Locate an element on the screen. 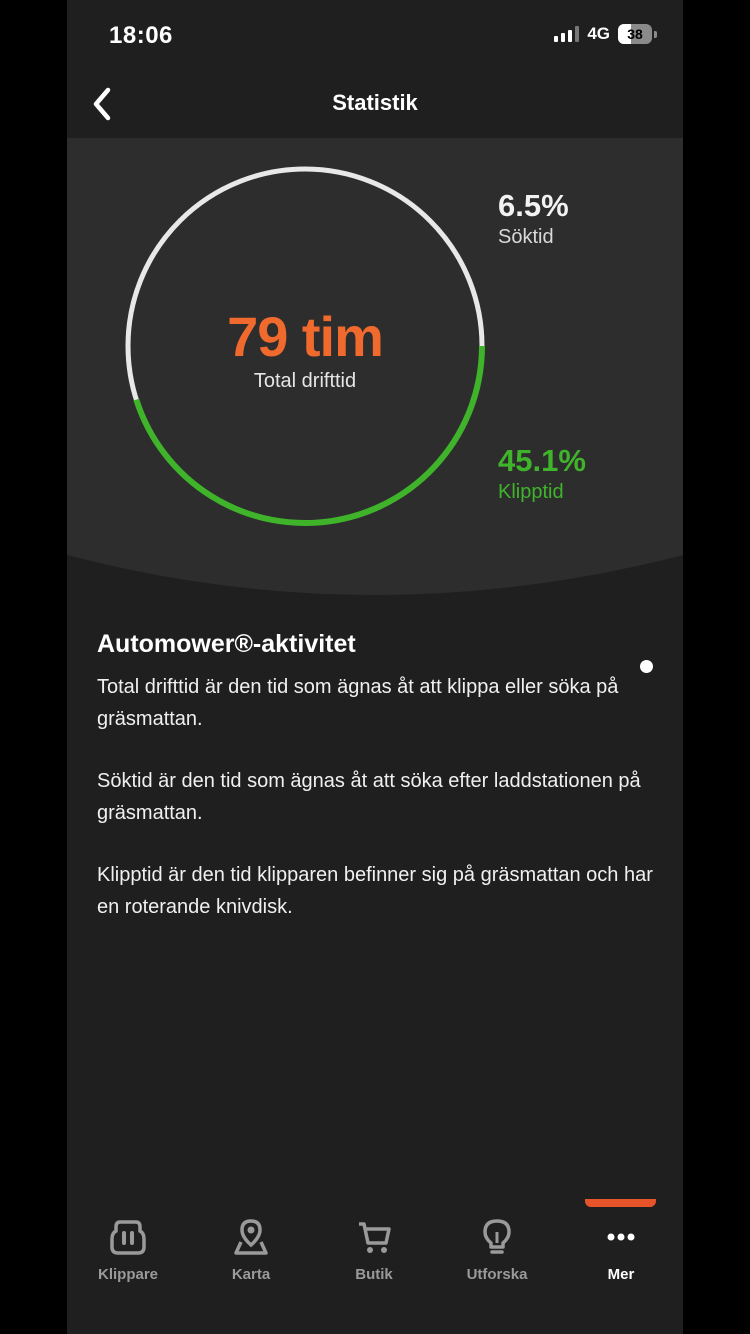  nav-bar: Statistik is located at coordinates (375, 104).